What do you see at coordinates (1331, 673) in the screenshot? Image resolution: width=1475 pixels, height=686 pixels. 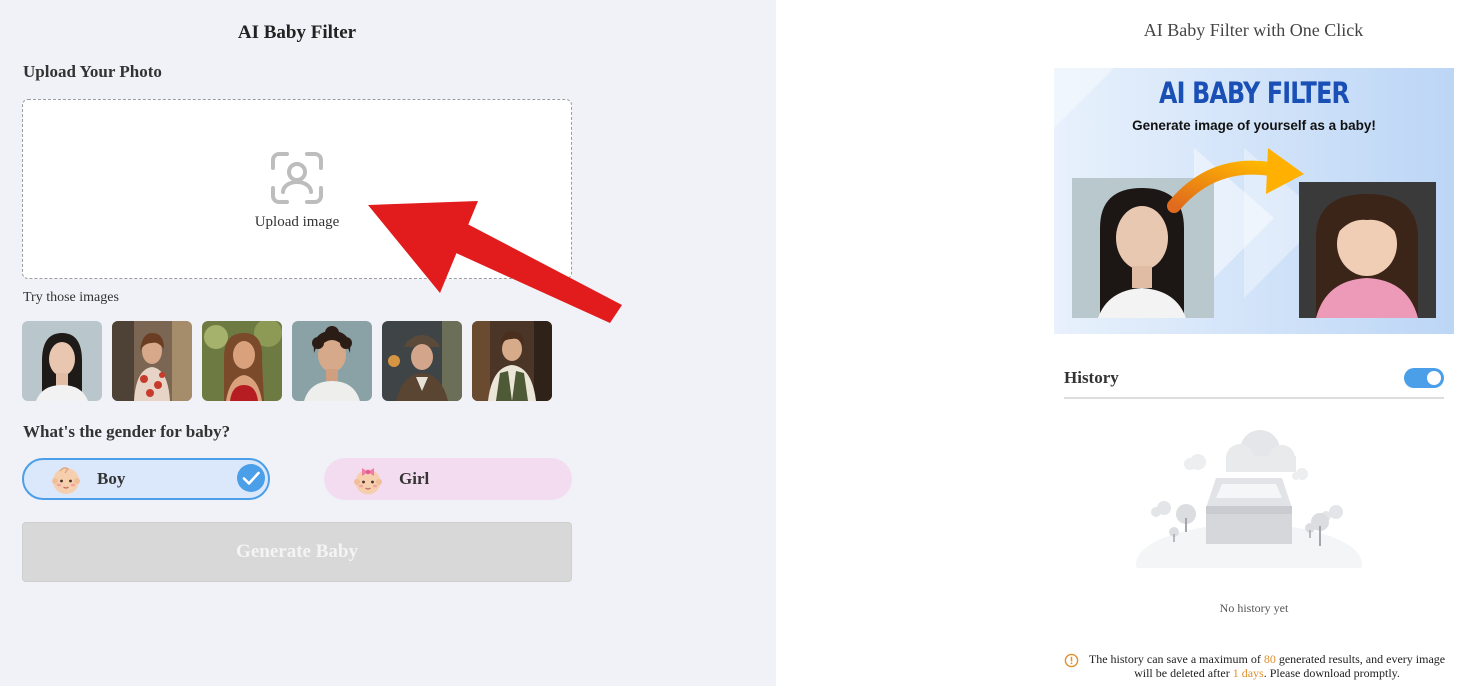 I see `notice-text-3: . Please download promptly.` at bounding box center [1331, 673].